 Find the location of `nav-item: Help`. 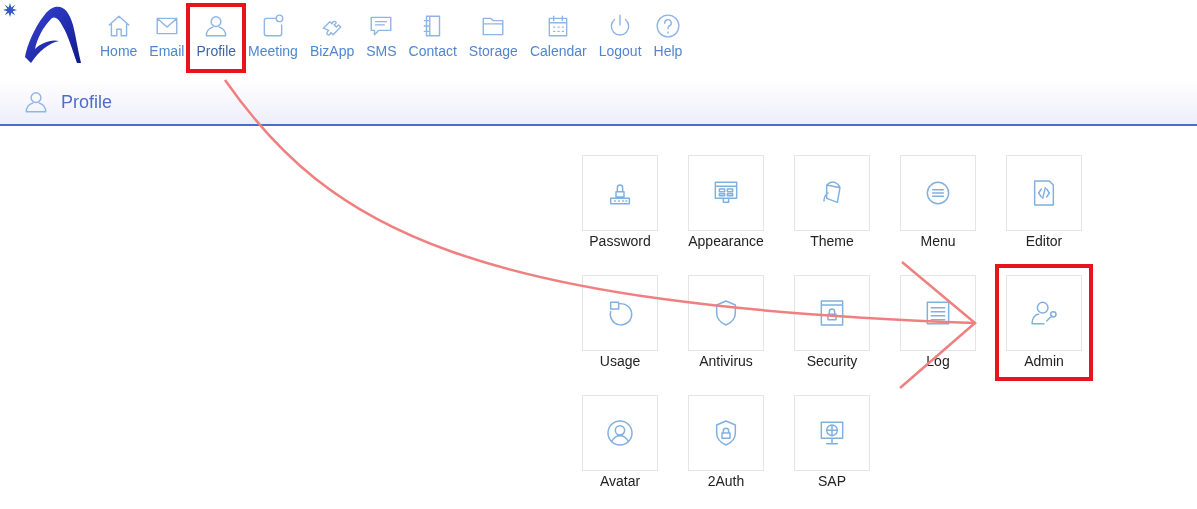

nav-item: Help is located at coordinates (668, 38).